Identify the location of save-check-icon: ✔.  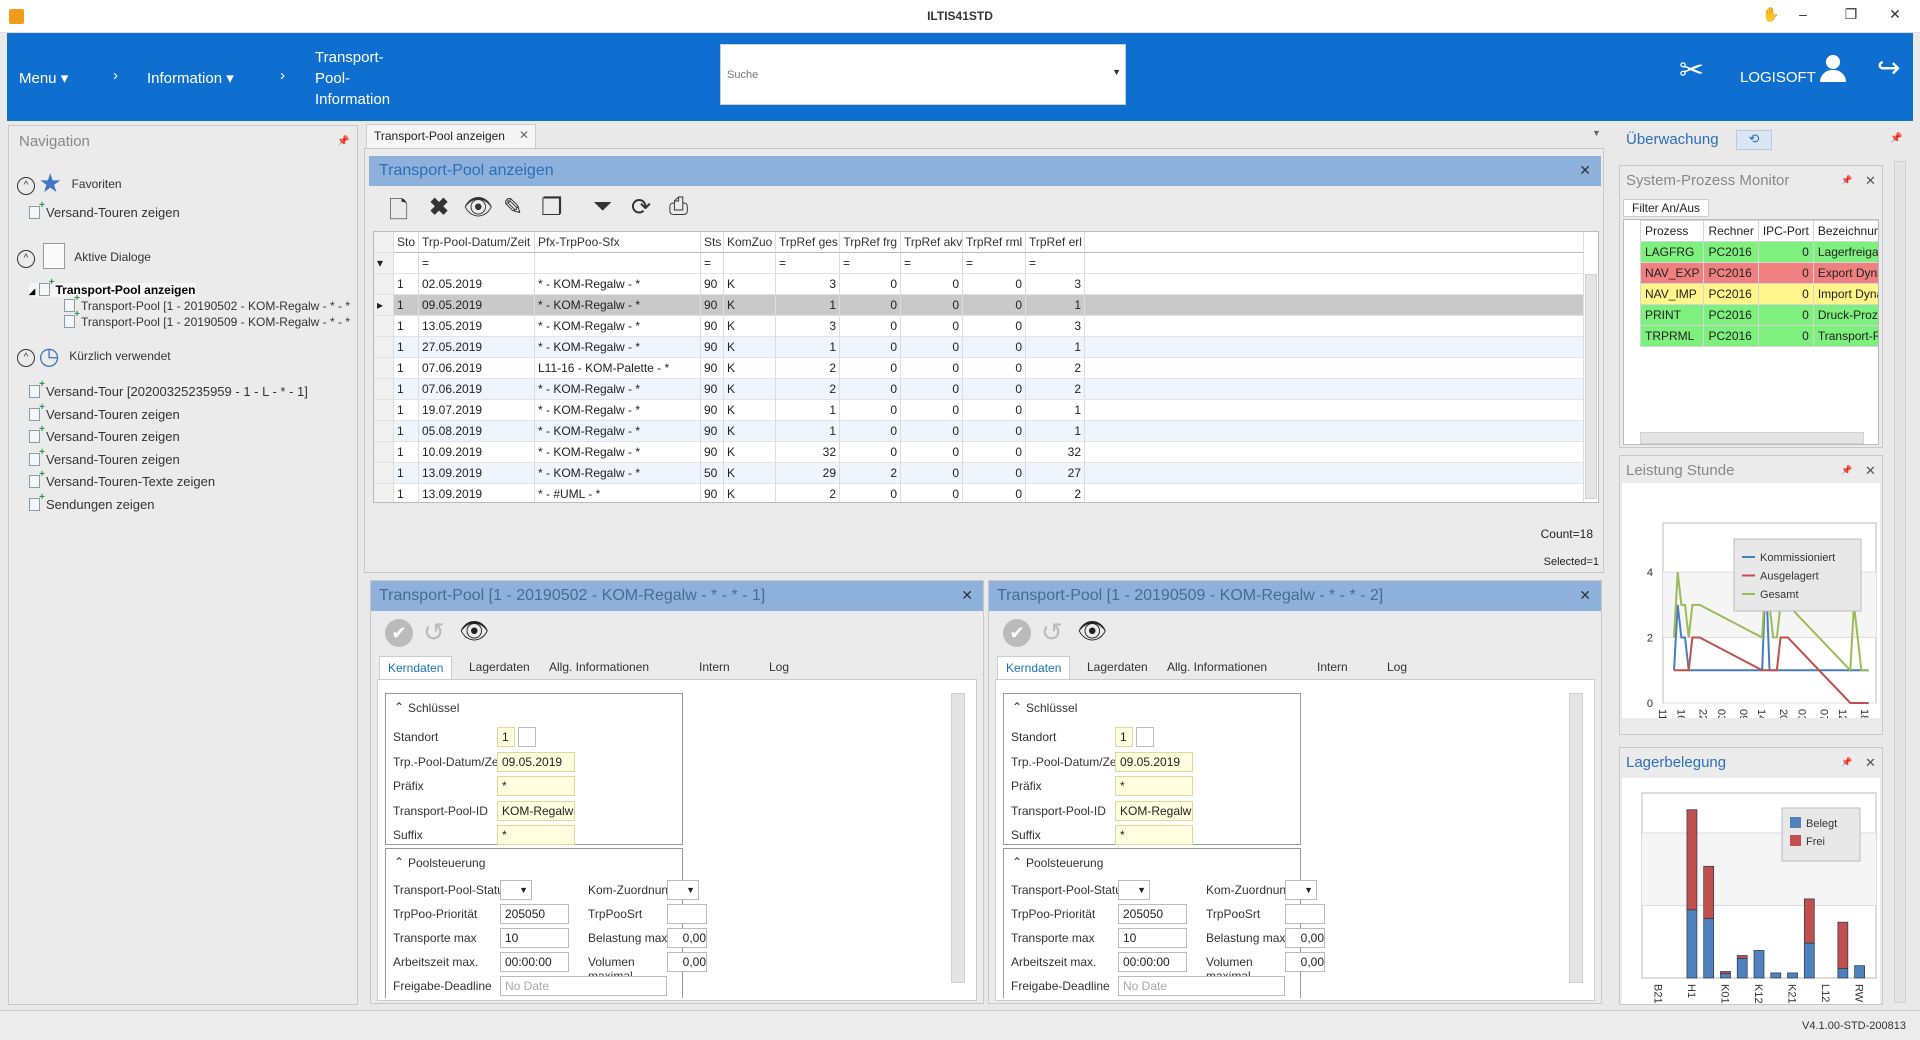
(1017, 633).